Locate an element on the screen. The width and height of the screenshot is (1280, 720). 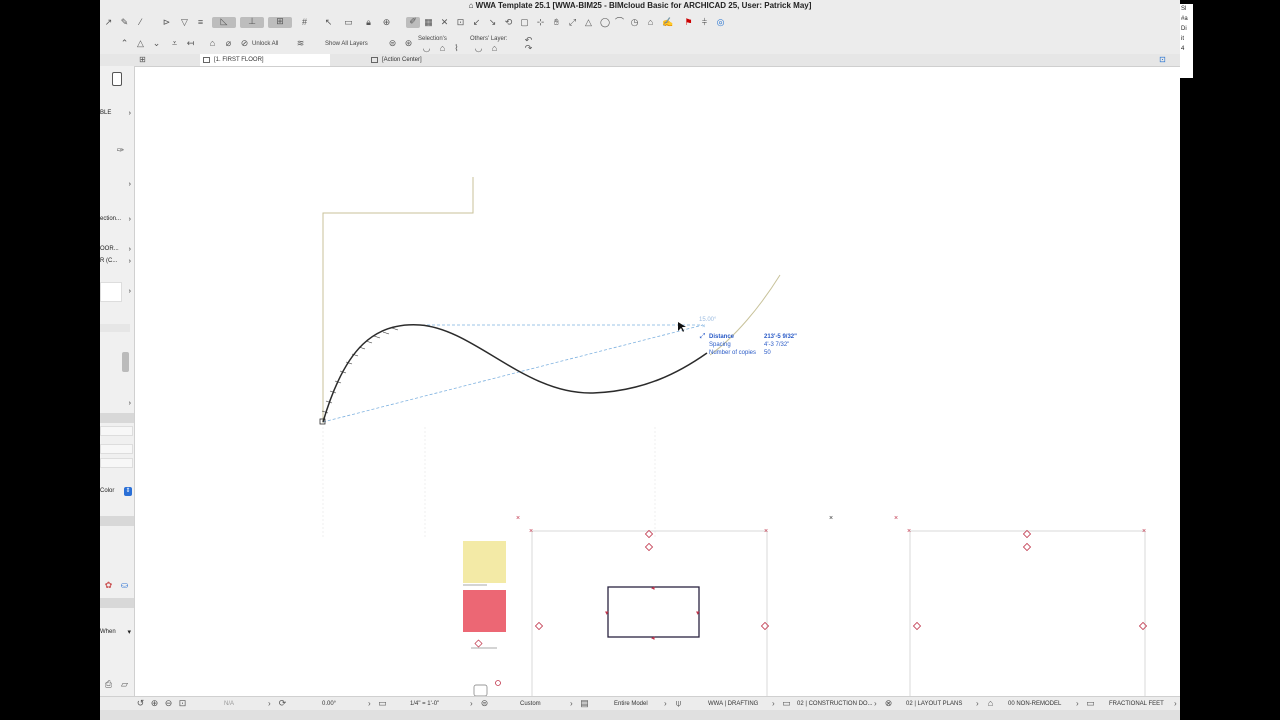
undo-view-icon: ↺ is located at coordinates (140, 703).